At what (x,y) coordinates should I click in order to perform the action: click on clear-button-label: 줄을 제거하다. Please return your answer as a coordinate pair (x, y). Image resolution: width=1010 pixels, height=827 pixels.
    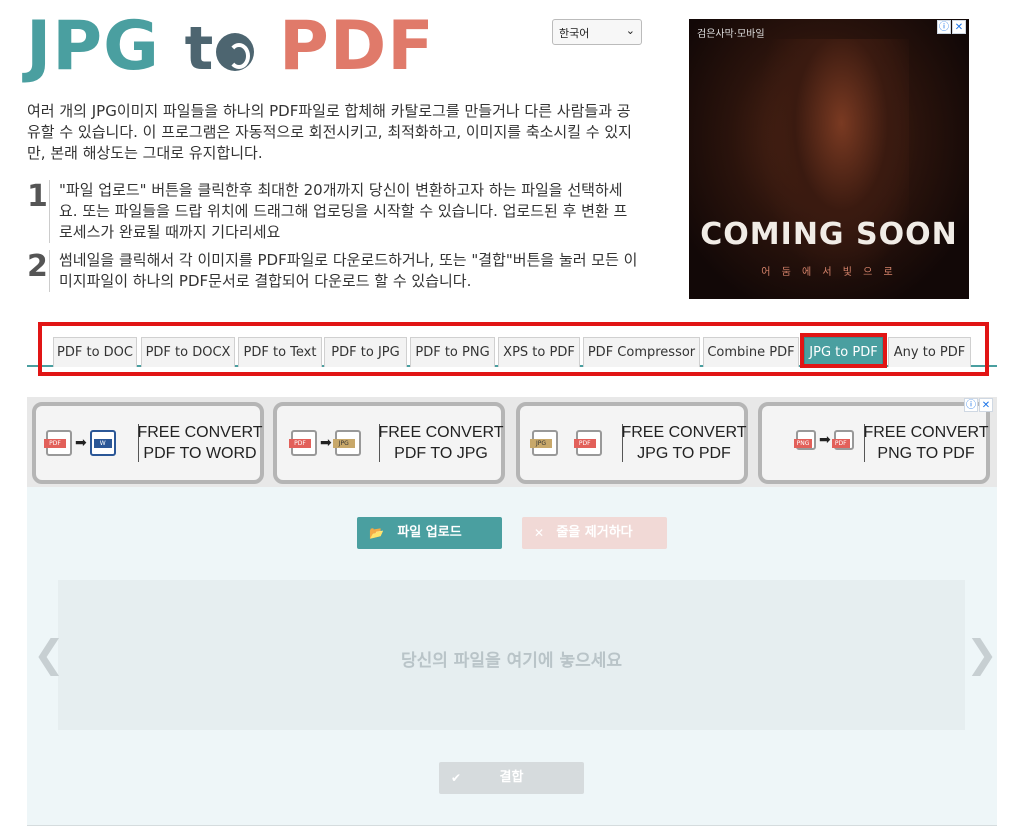
    Looking at the image, I should click on (594, 532).